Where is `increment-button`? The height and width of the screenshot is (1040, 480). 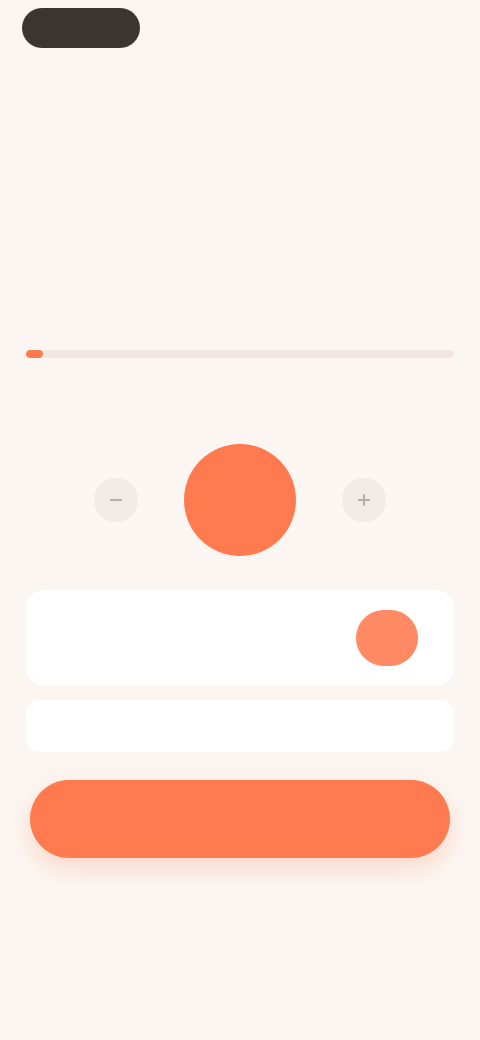
increment-button is located at coordinates (364, 500).